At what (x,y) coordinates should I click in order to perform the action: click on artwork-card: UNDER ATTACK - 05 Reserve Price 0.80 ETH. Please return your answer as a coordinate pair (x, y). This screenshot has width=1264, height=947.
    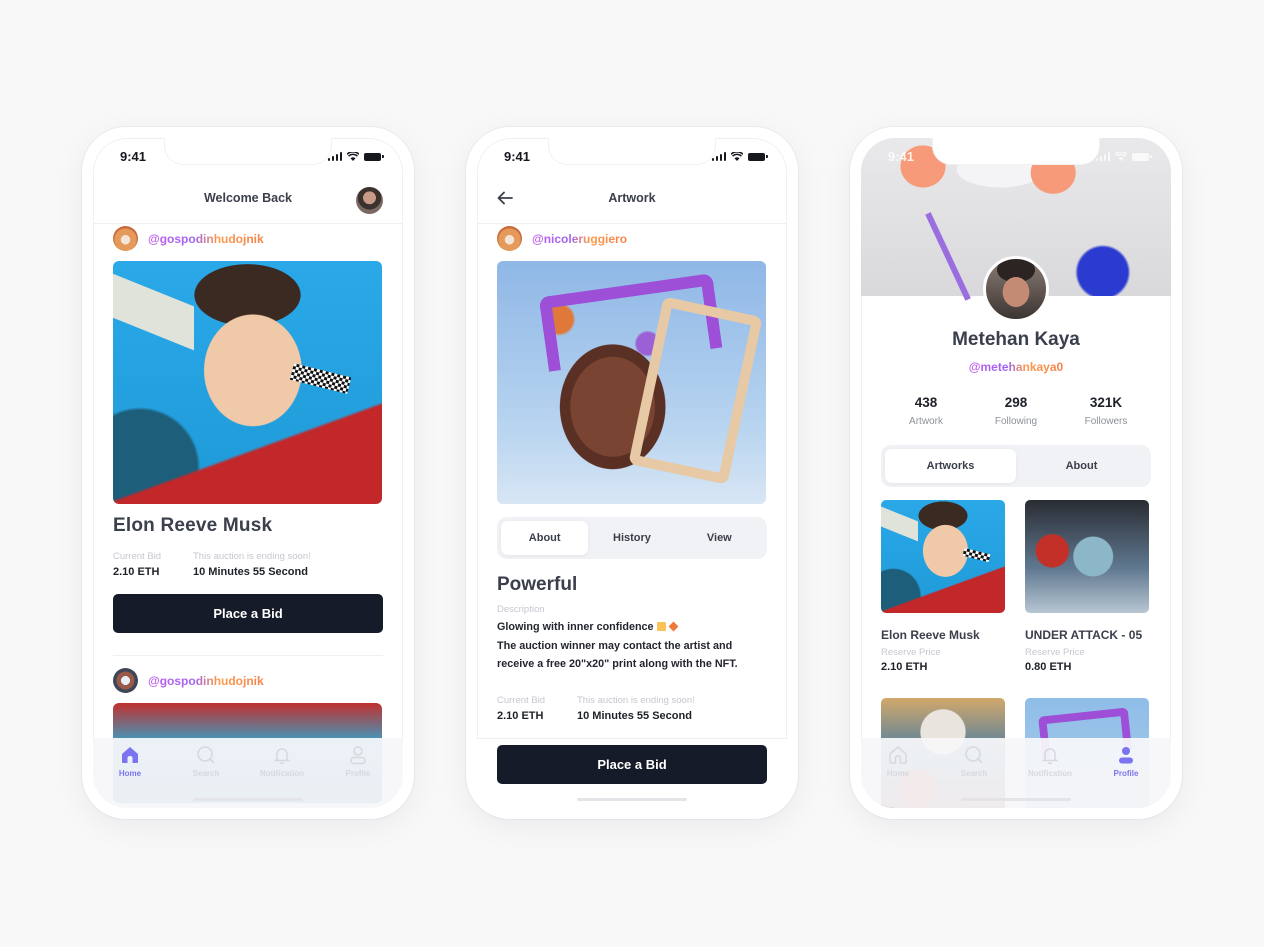
    Looking at the image, I should click on (1087, 586).